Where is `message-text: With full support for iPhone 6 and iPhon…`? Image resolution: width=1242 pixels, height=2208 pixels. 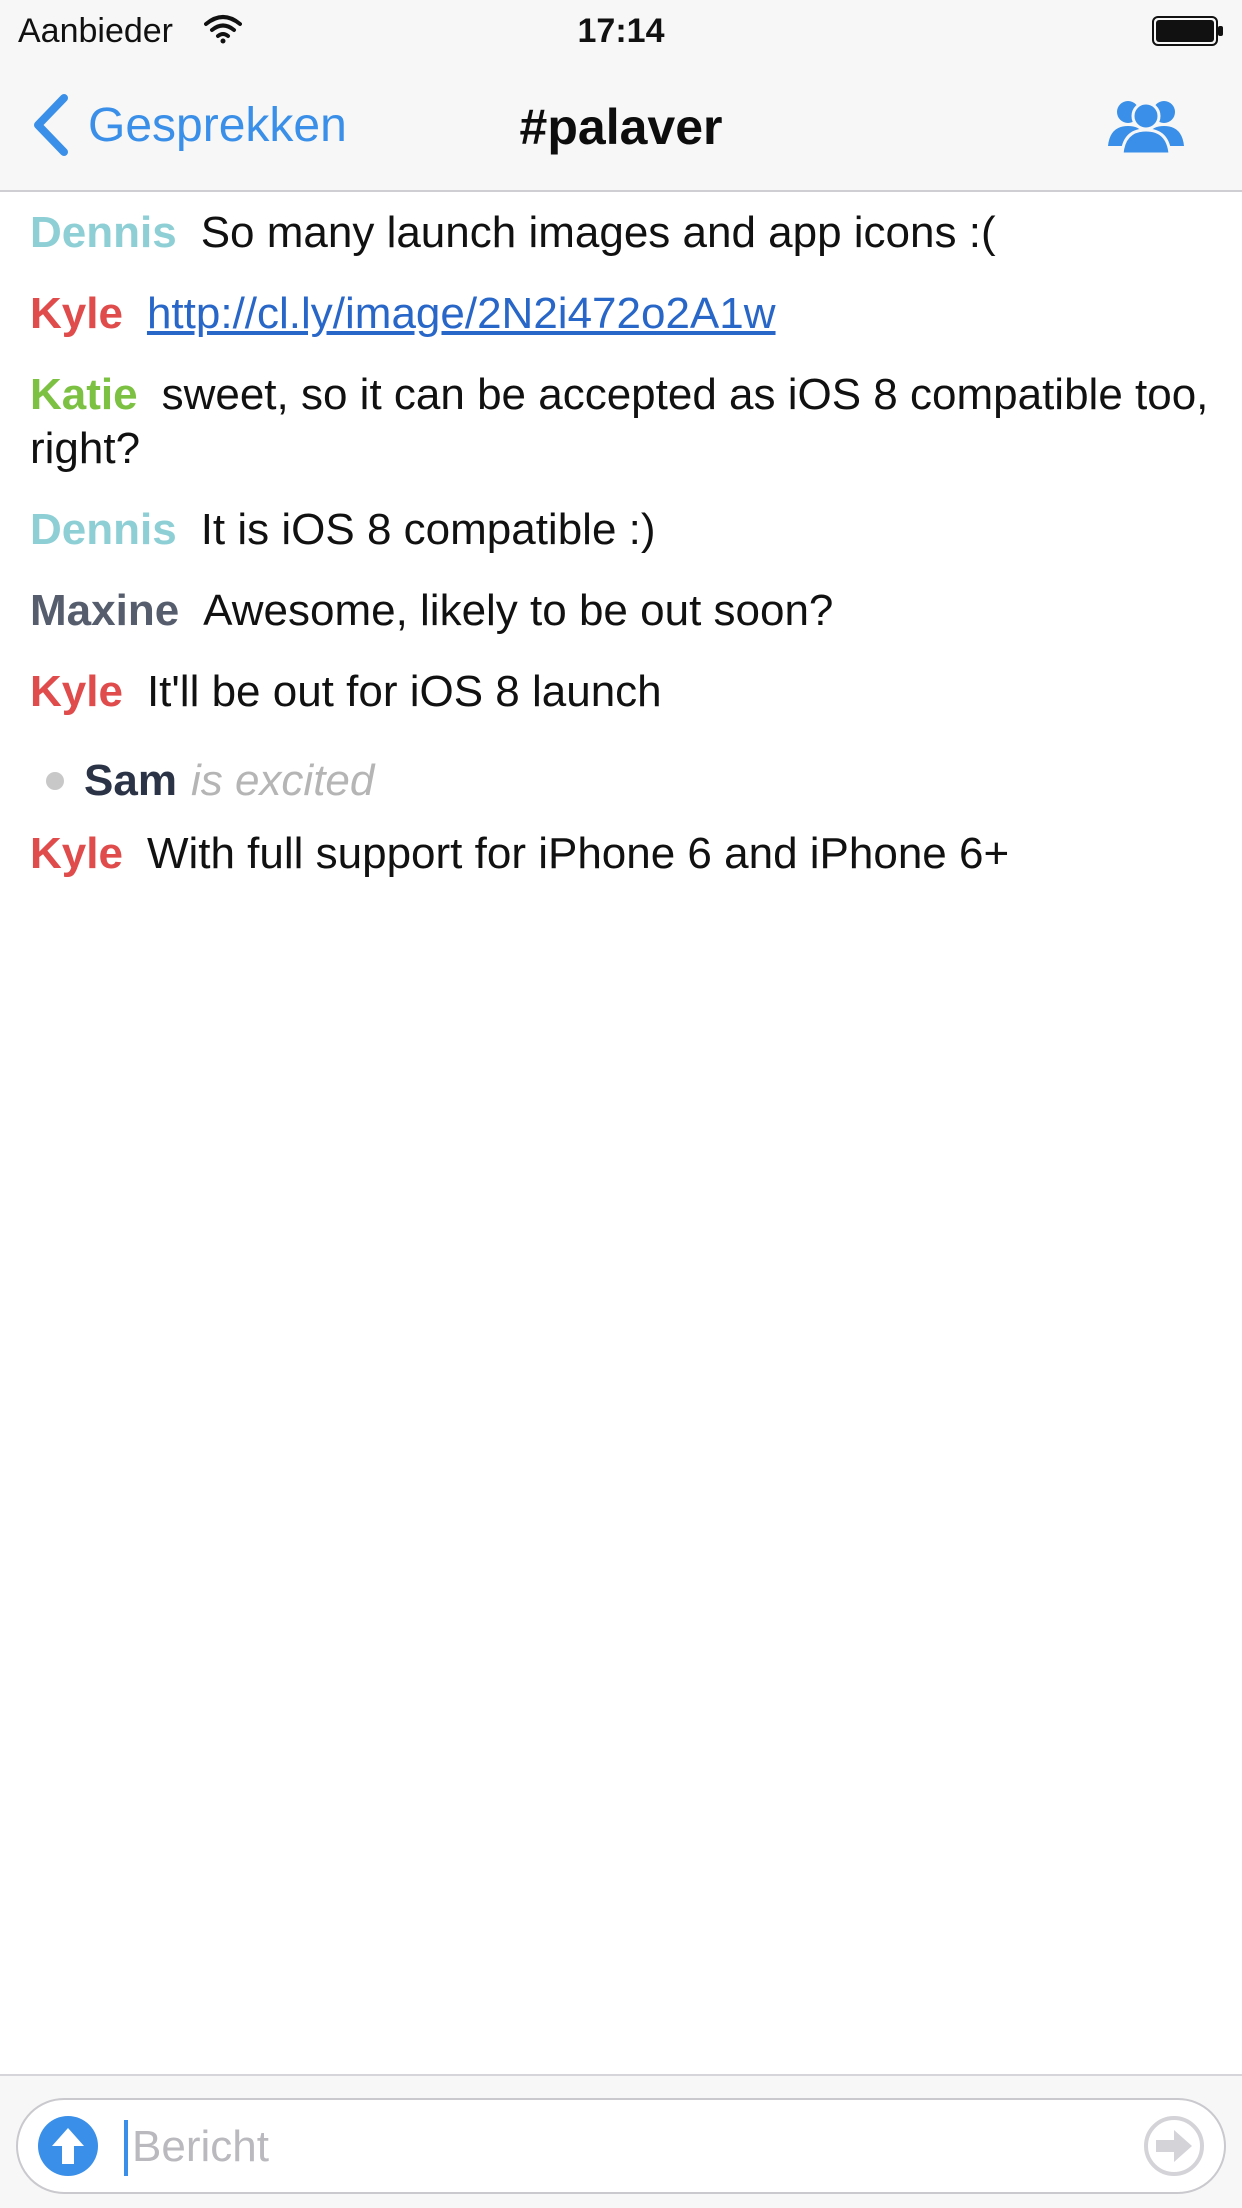 message-text: With full support for iPhone 6 and iPhon… is located at coordinates (578, 853).